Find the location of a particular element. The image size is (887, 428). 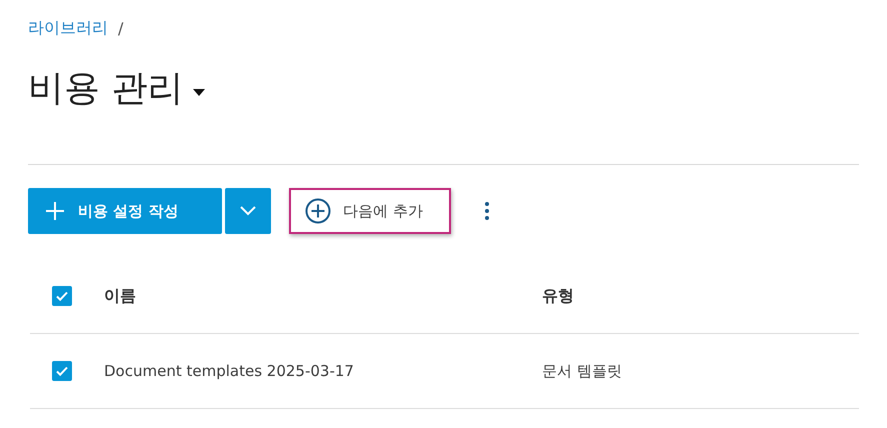

table-cell-text: Document templates 2025-03-17 is located at coordinates (229, 371).